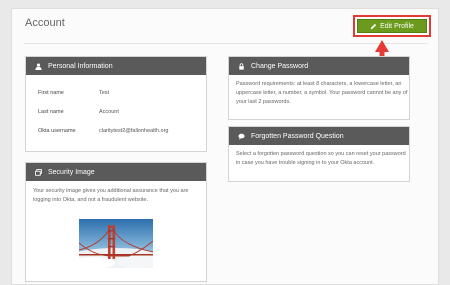  I want to click on lock-icon, so click(241, 66).